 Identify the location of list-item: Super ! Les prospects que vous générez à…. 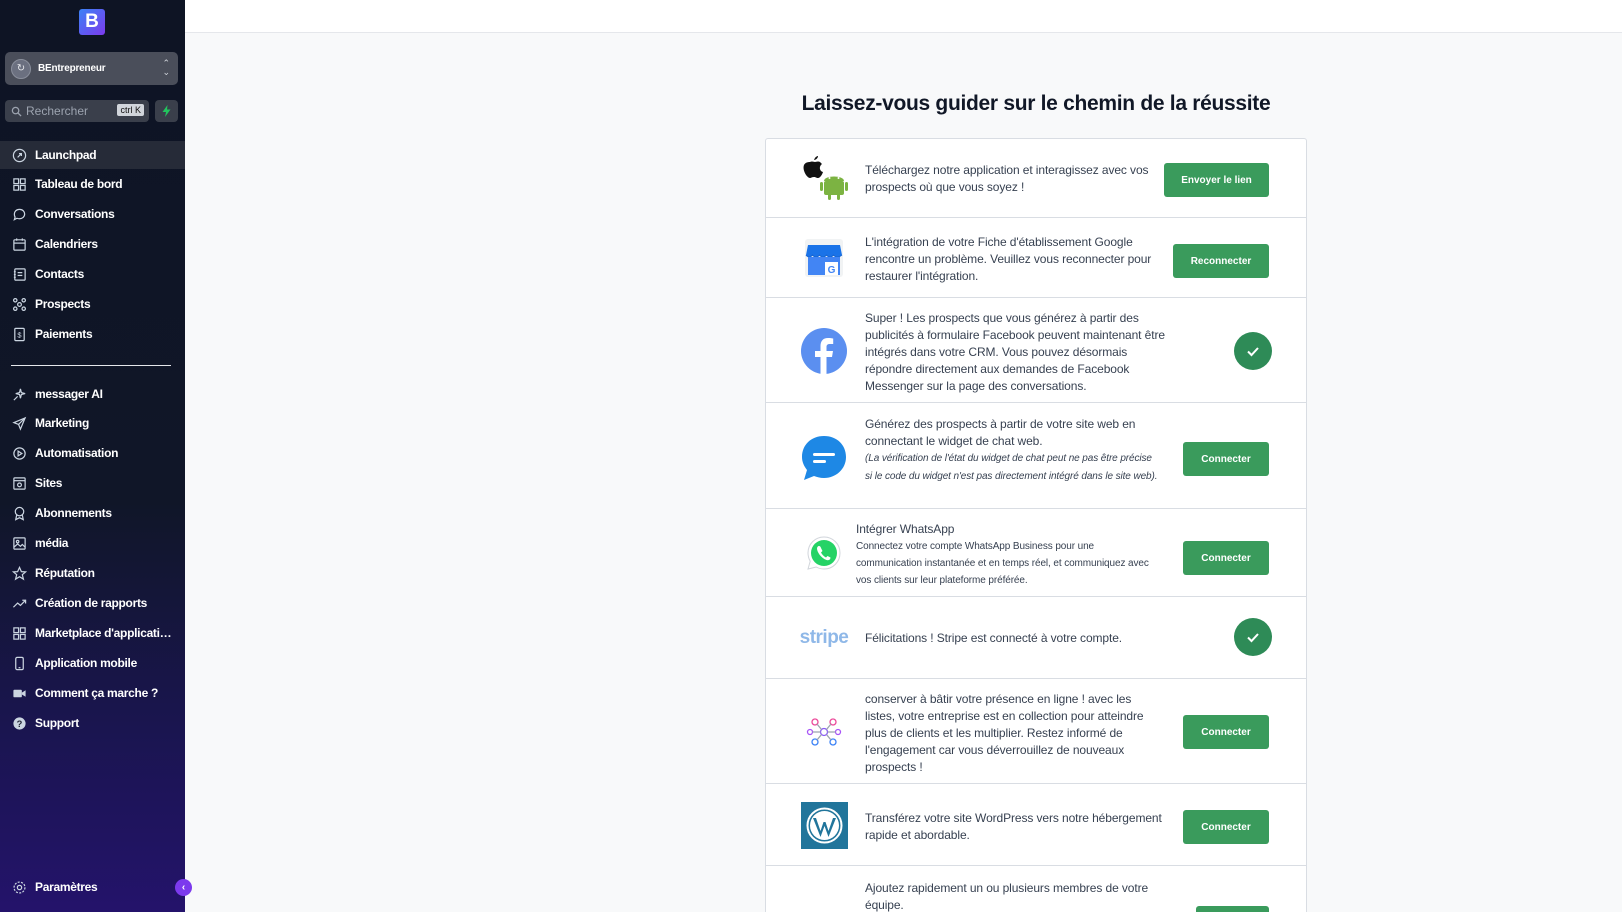
(1036, 350).